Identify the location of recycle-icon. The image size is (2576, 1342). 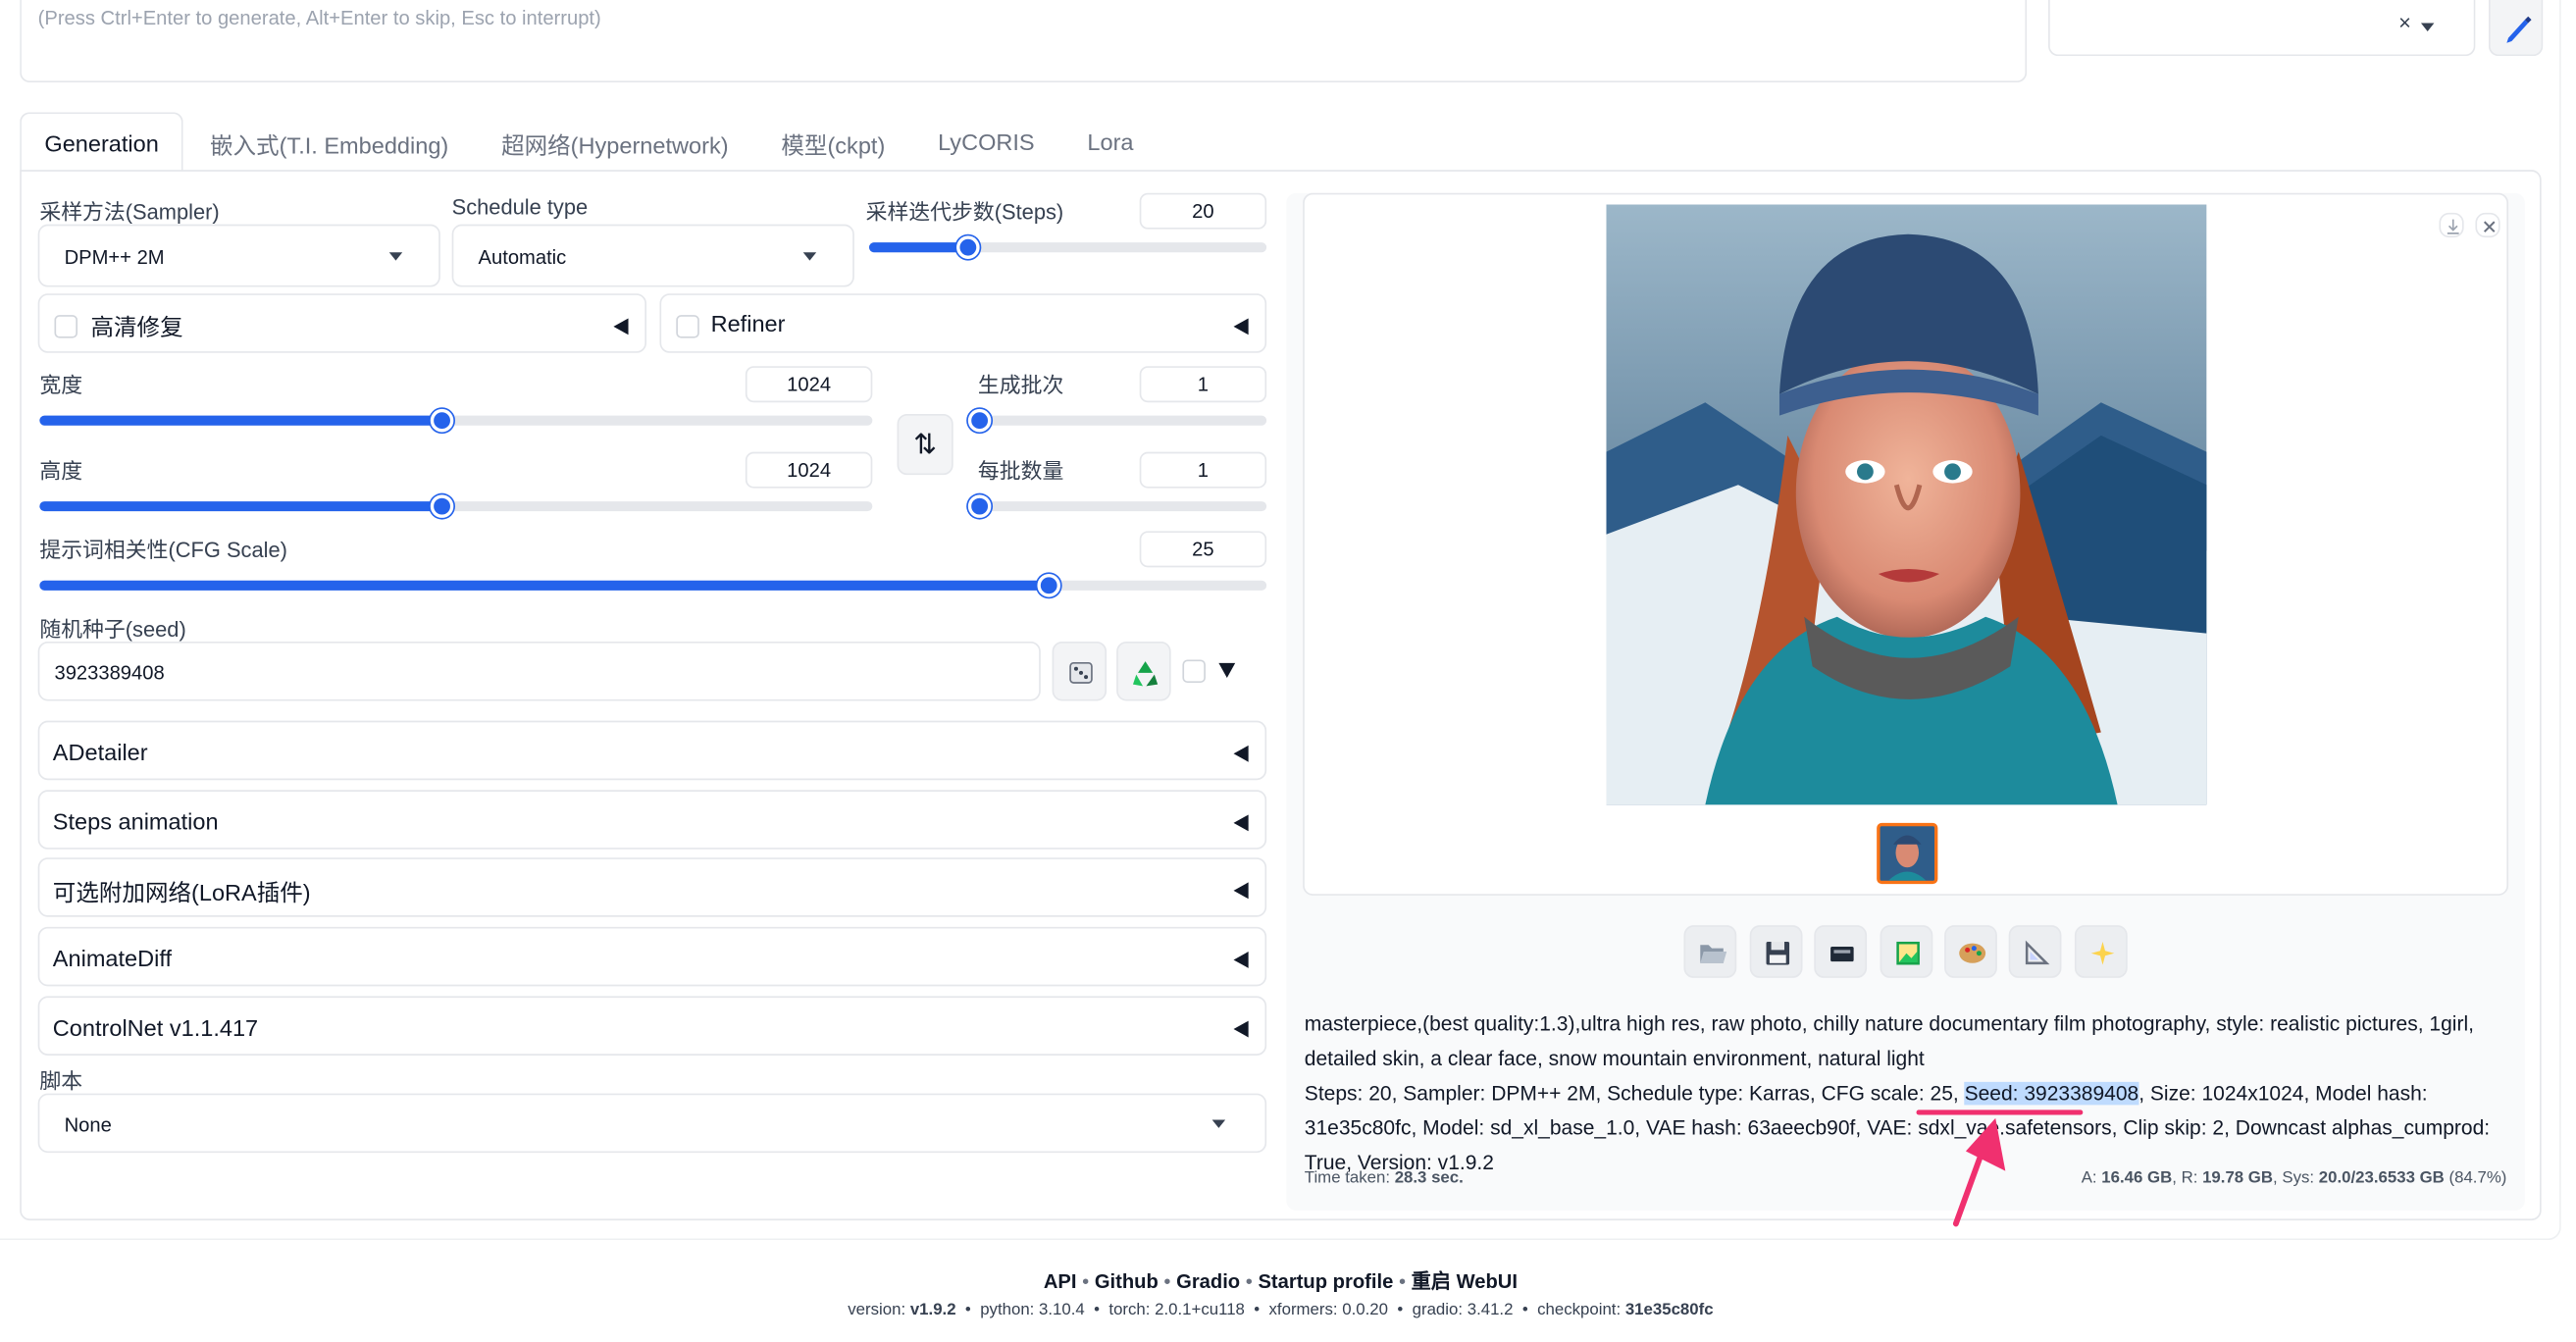
(1145, 674).